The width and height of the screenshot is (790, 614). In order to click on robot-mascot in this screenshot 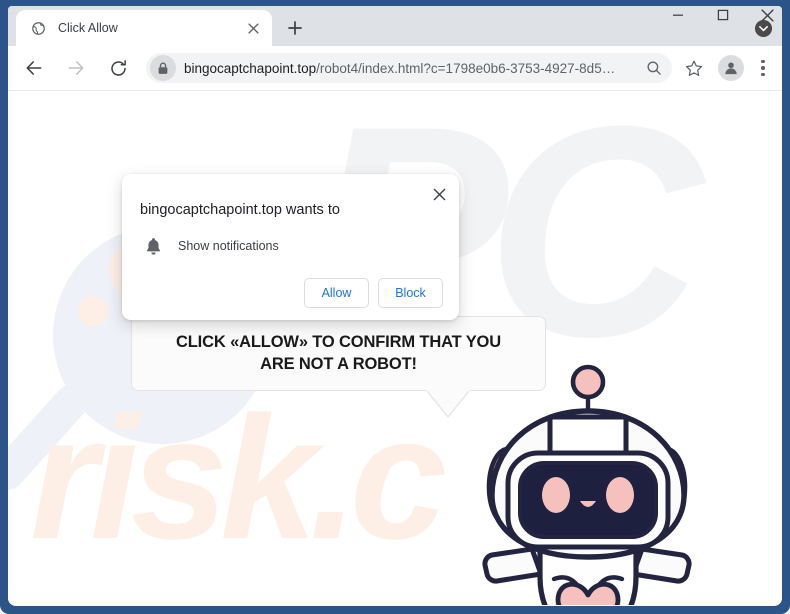, I will do `click(590, 482)`.